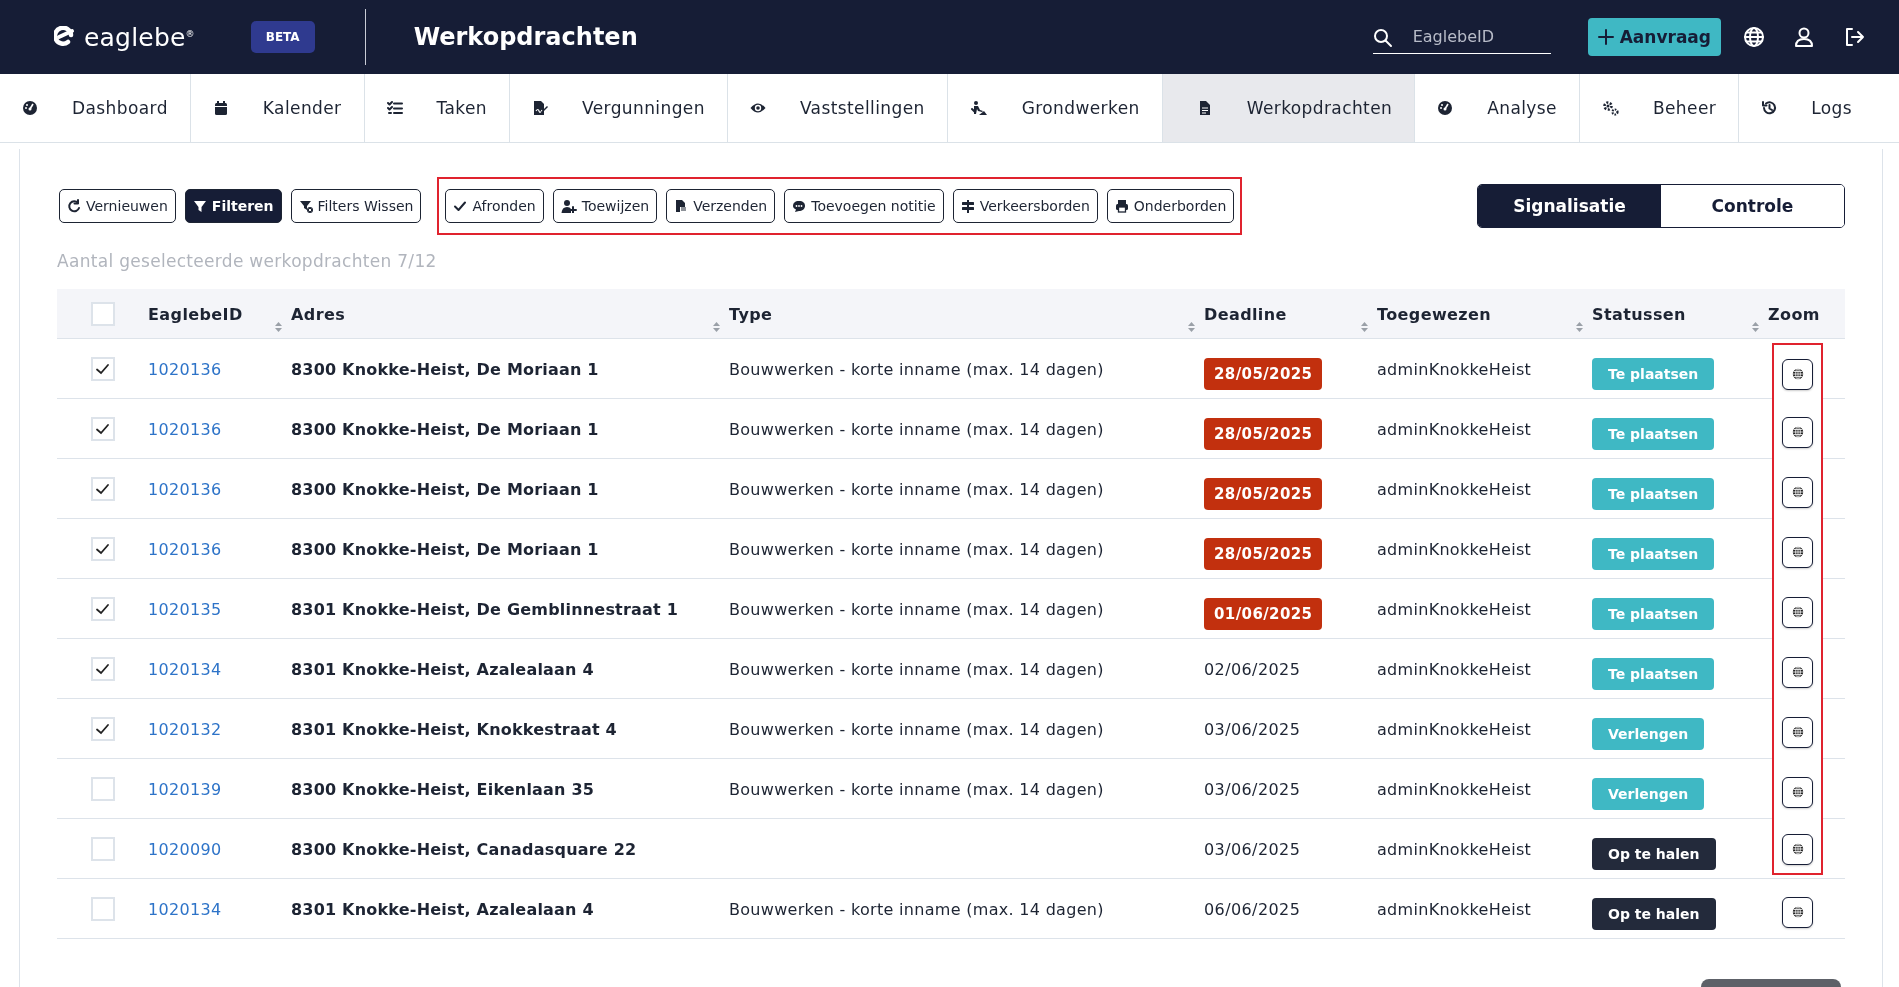  What do you see at coordinates (1795, 108) in the screenshot?
I see `nav-tab: Logs` at bounding box center [1795, 108].